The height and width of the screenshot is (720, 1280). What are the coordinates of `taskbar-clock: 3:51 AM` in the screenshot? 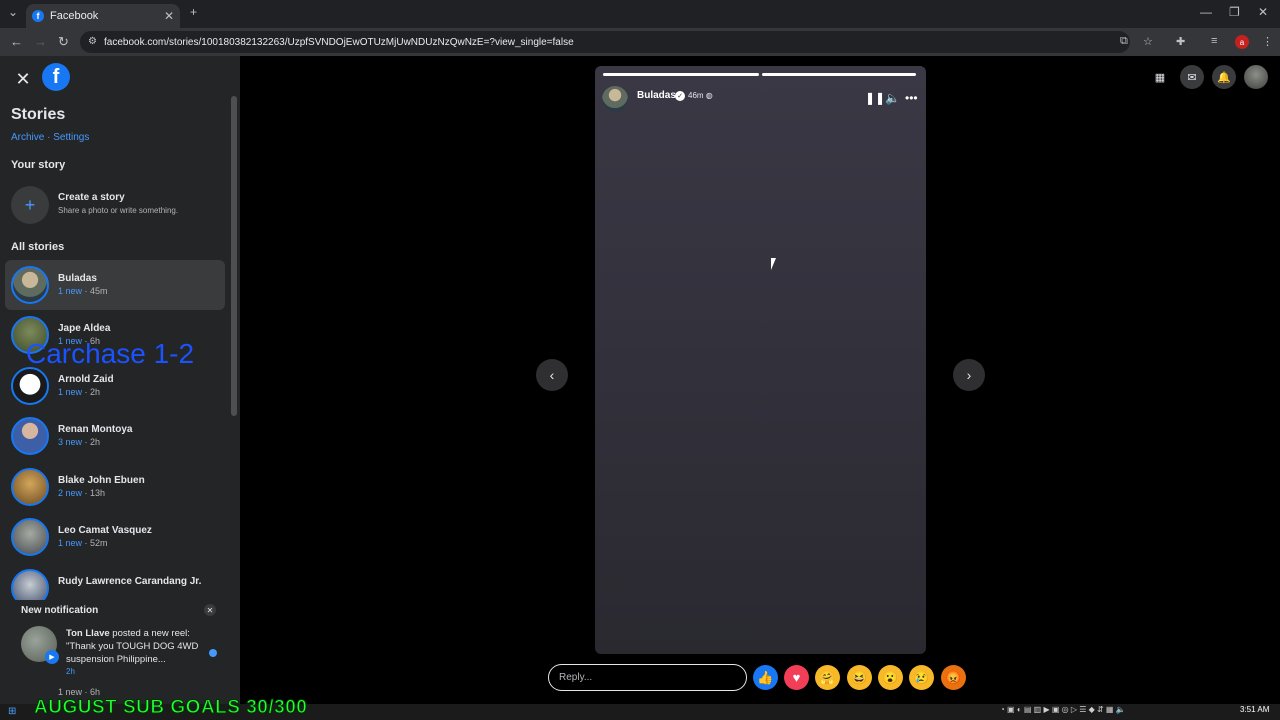 It's located at (1254, 709).